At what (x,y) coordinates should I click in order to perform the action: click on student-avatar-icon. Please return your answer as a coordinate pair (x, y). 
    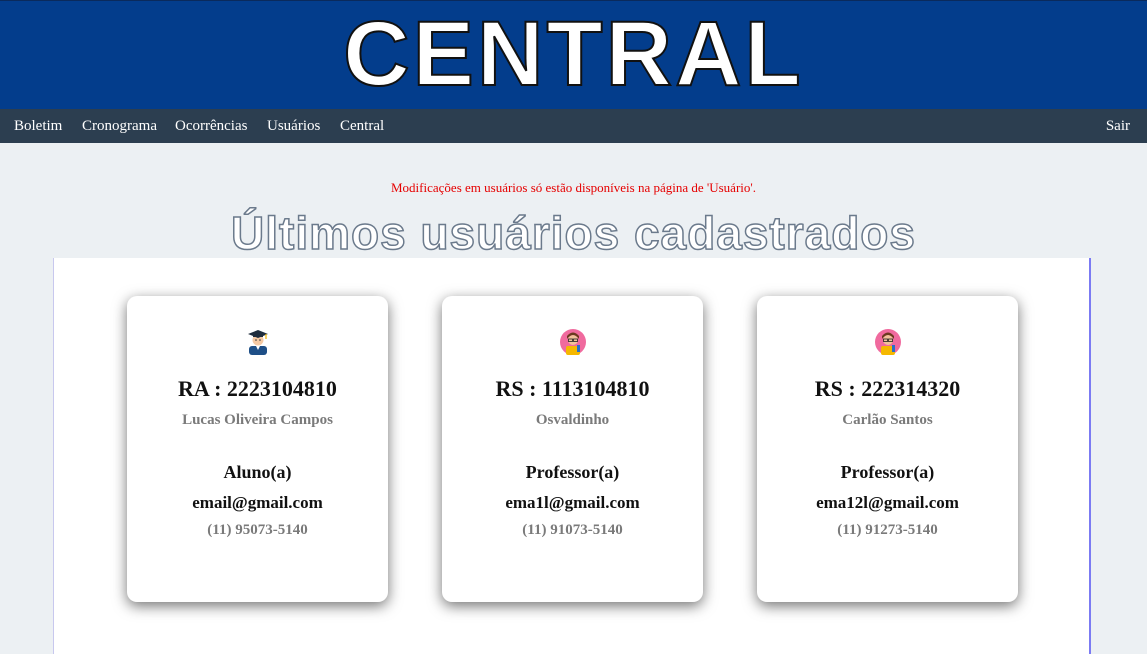
    Looking at the image, I should click on (258, 342).